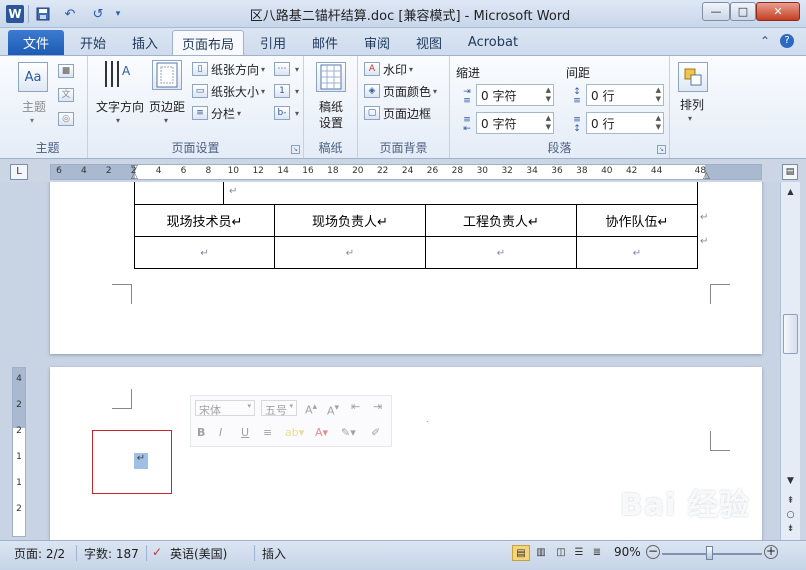  I want to click on text-direction-button: 文字方向, so click(120, 106).